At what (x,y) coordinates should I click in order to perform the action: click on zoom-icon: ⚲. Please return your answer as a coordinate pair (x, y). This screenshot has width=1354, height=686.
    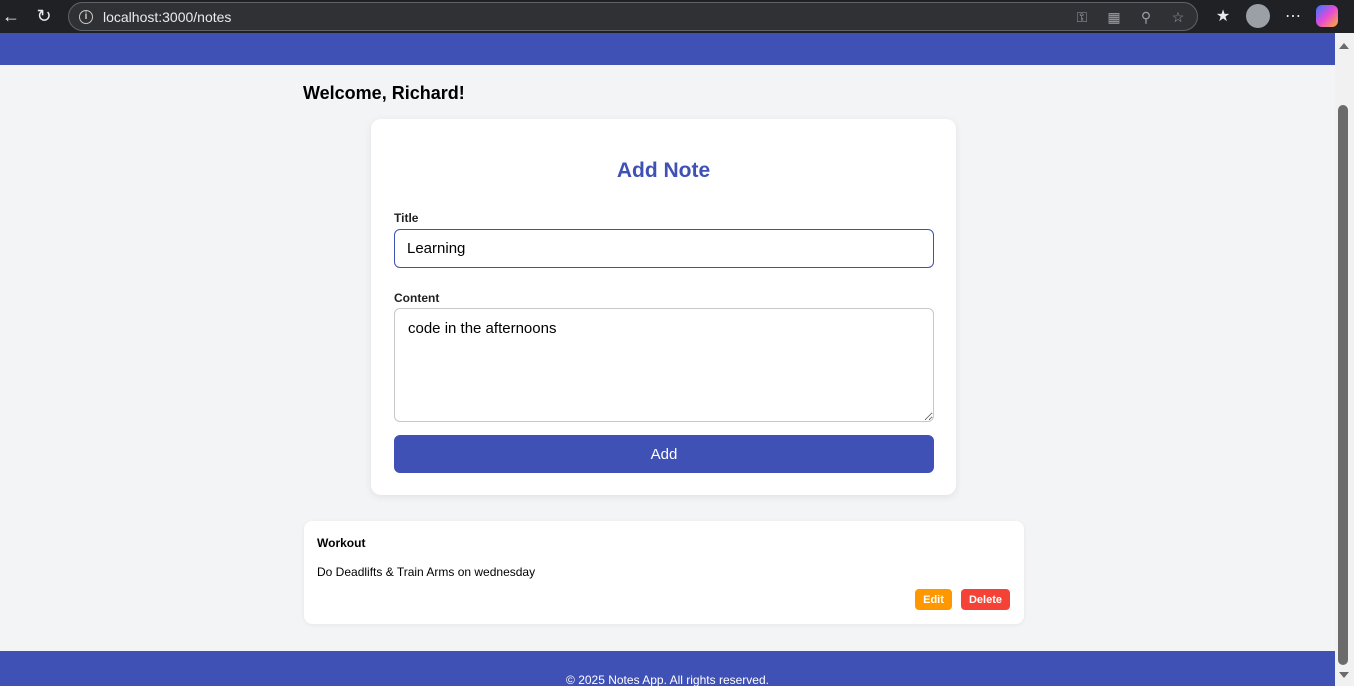
    Looking at the image, I should click on (1146, 17).